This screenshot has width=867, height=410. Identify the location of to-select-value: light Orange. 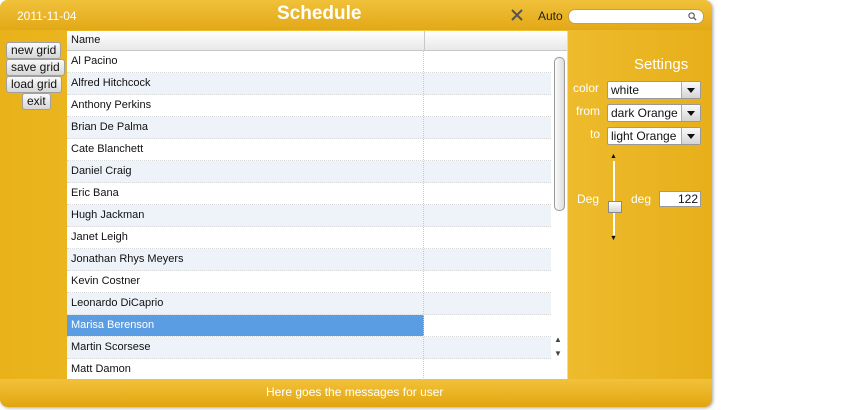
(644, 136).